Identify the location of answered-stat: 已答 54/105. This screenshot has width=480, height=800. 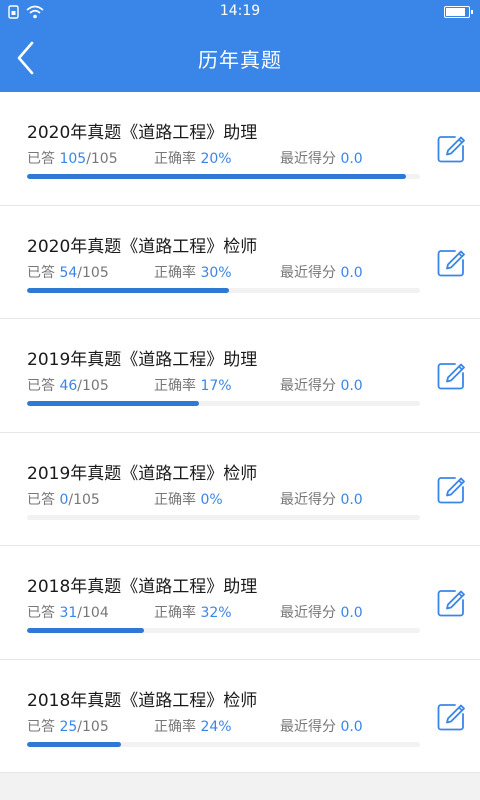
(68, 272).